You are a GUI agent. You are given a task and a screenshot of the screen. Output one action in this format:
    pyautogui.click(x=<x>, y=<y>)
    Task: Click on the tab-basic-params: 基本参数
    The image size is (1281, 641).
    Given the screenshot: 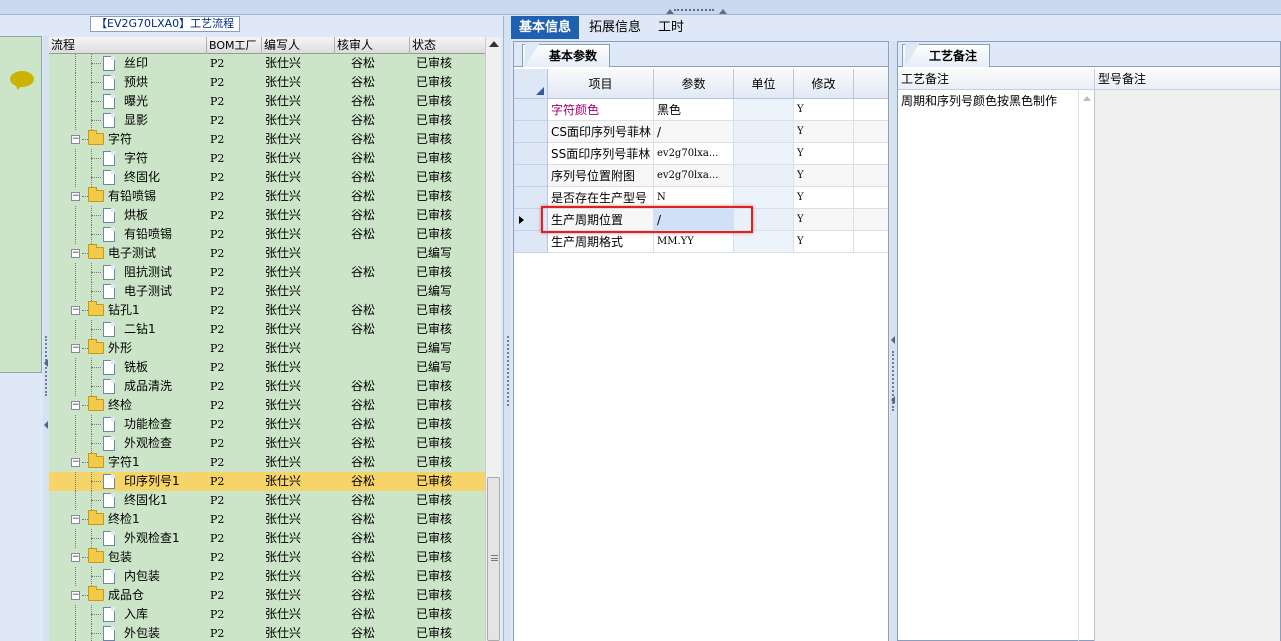 What is the action you would take?
    pyautogui.click(x=566, y=55)
    